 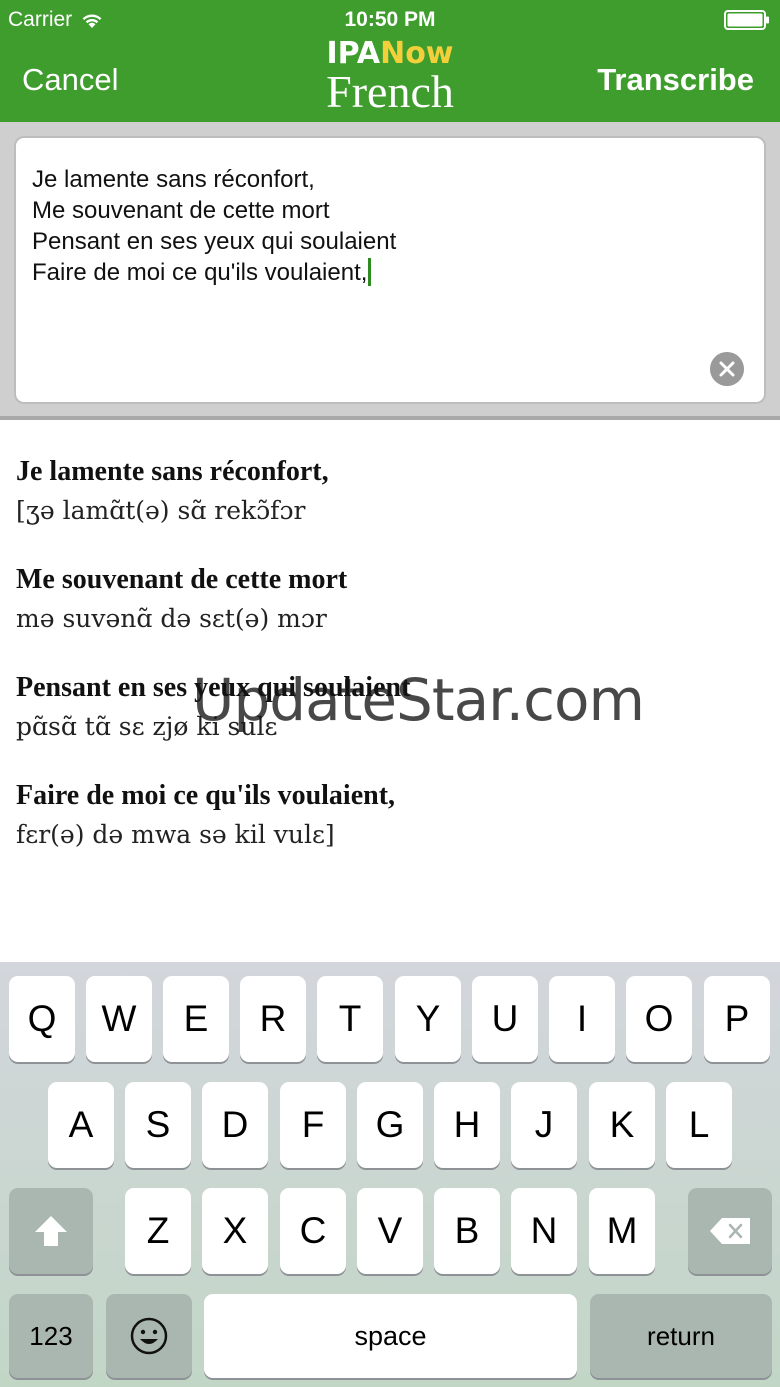 I want to click on key-i: I, so click(x=582, y=1019).